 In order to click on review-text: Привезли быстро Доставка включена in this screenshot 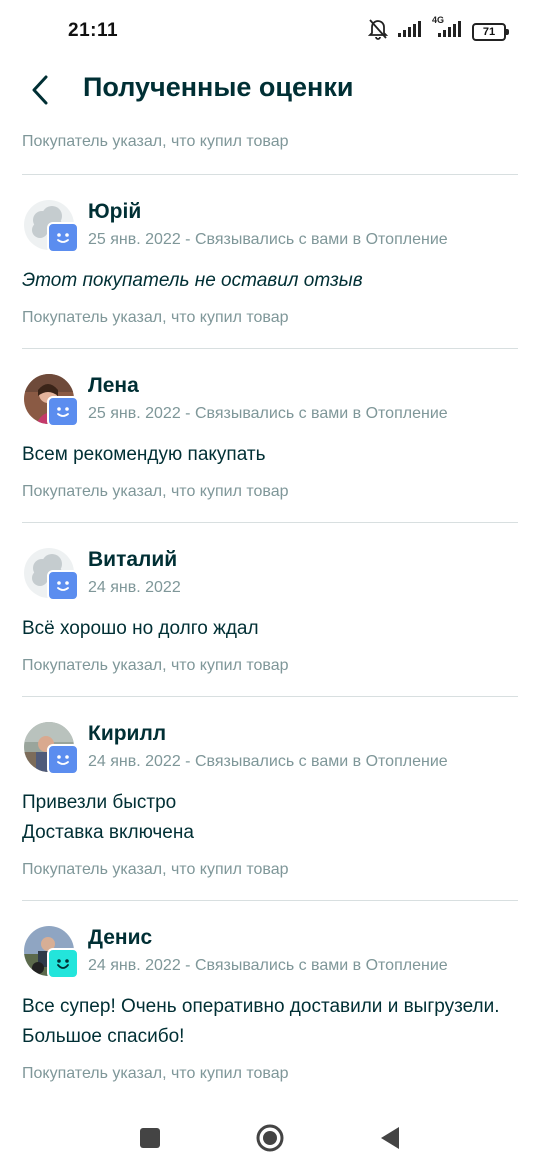, I will do `click(108, 817)`.